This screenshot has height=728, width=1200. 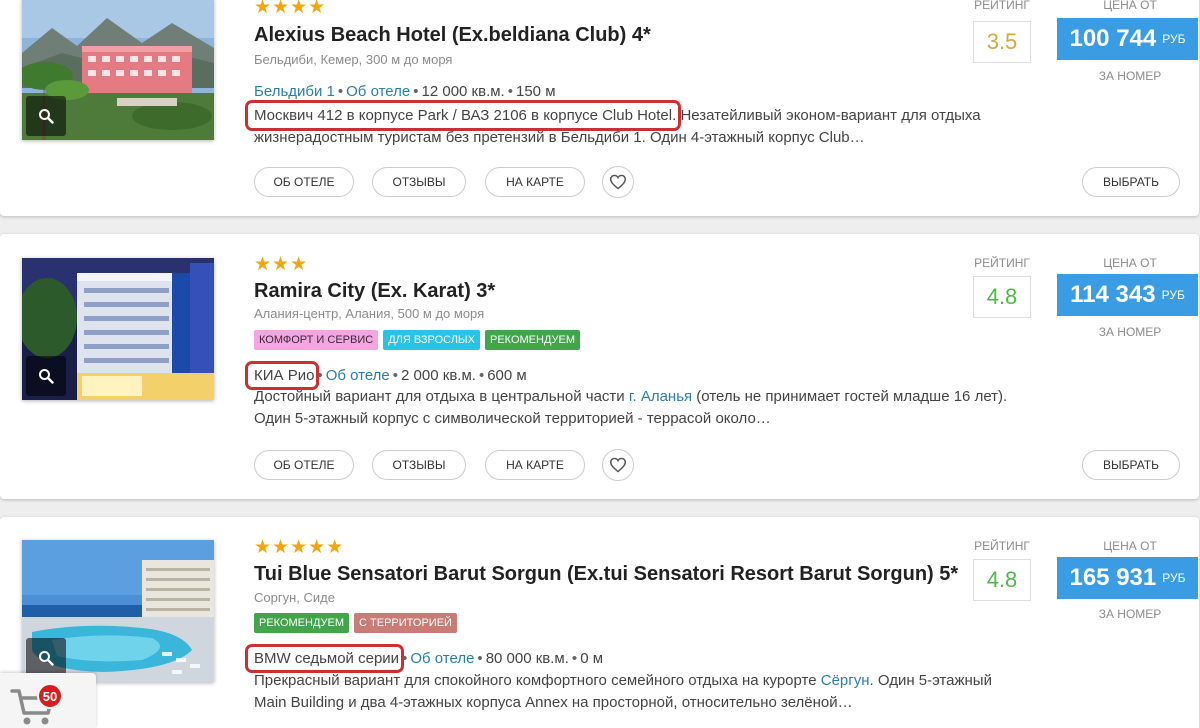 I want to click on hotel-location: Алания-центр, Алания, 500 м до моря, so click(x=369, y=313).